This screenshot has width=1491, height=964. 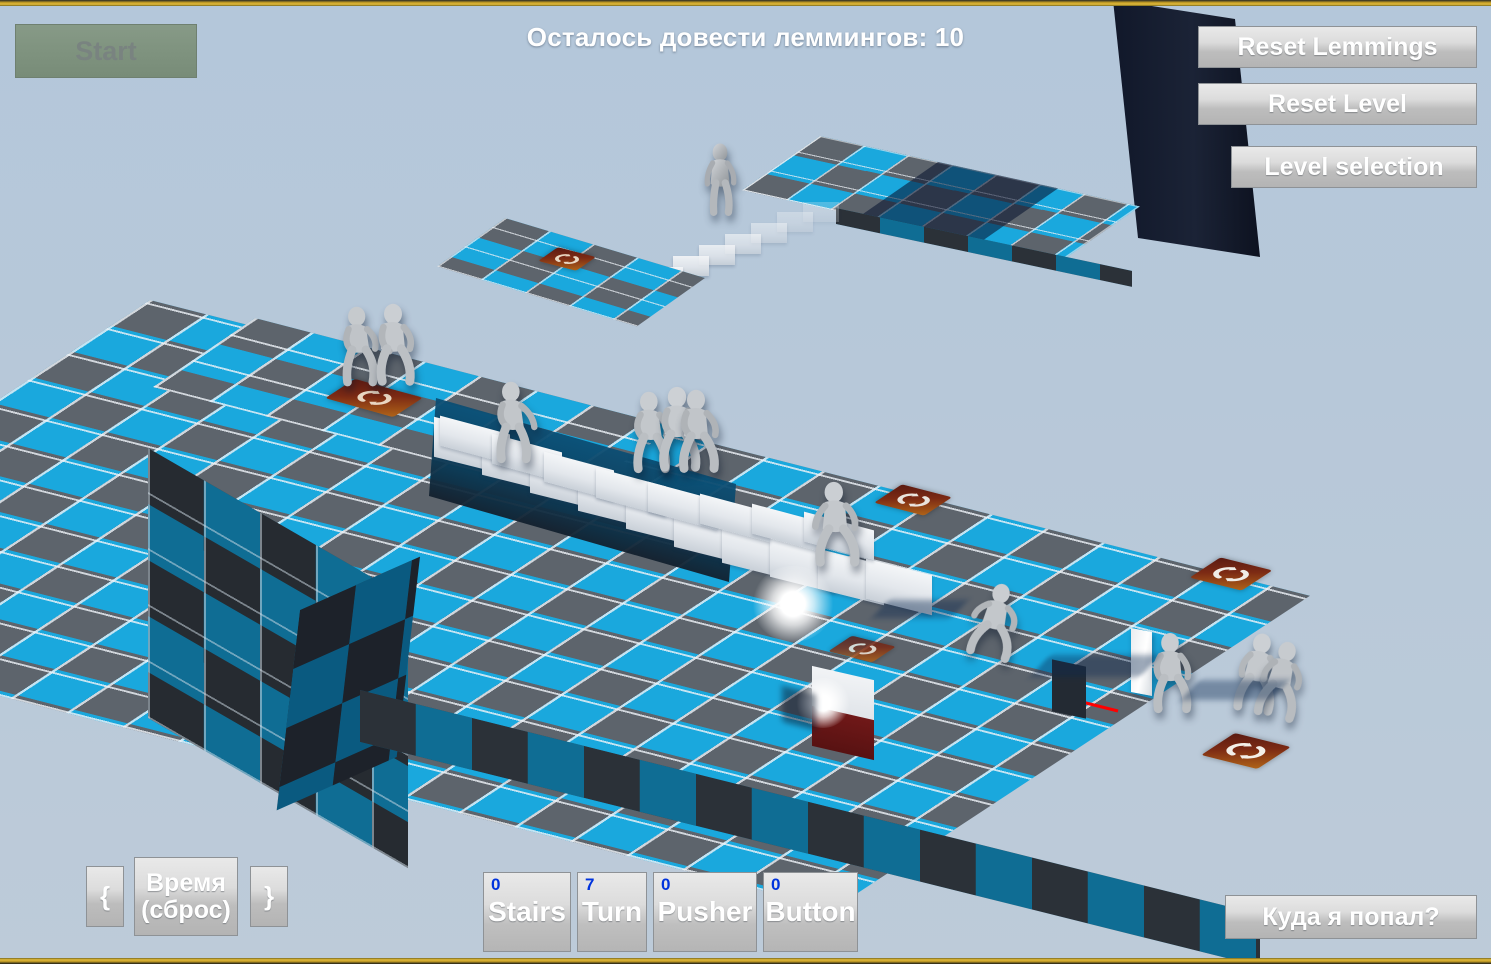 I want to click on time-reset-label-line2: (сброс), so click(x=186, y=909).